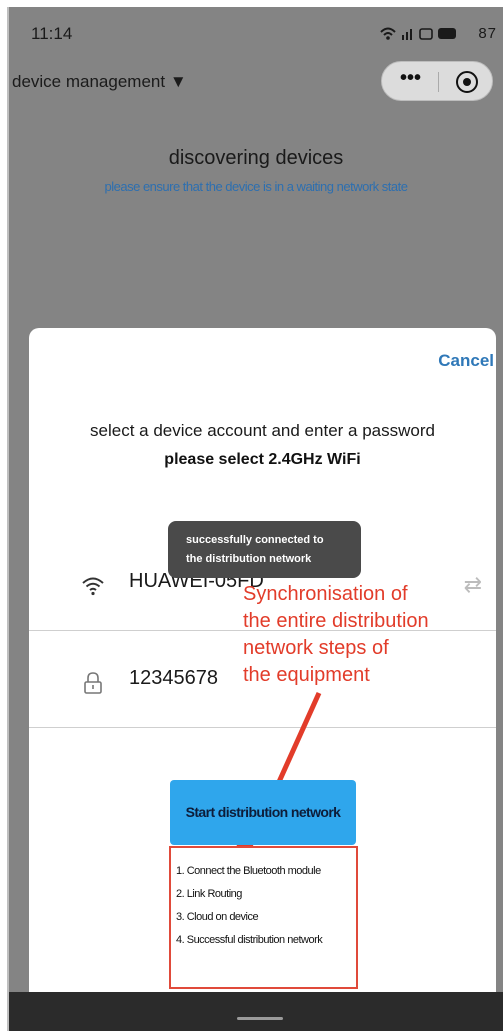  What do you see at coordinates (263, 812) in the screenshot?
I see `start-distribution-button: Start distribution network` at bounding box center [263, 812].